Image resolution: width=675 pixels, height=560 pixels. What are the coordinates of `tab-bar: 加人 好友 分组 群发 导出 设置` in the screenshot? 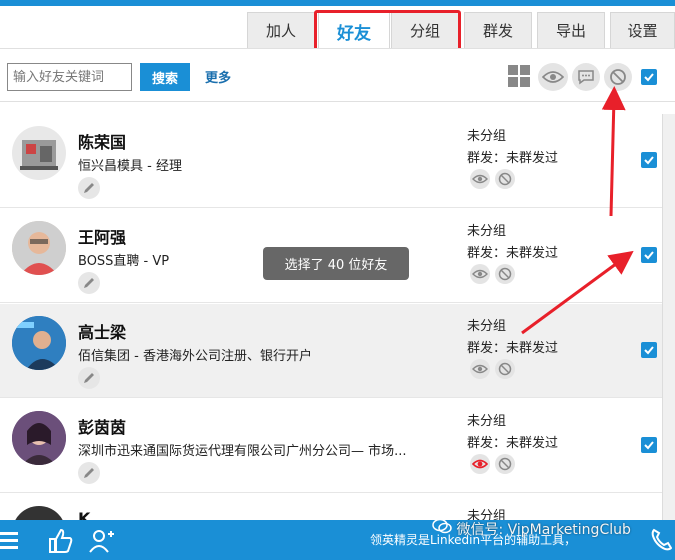 It's located at (337, 29).